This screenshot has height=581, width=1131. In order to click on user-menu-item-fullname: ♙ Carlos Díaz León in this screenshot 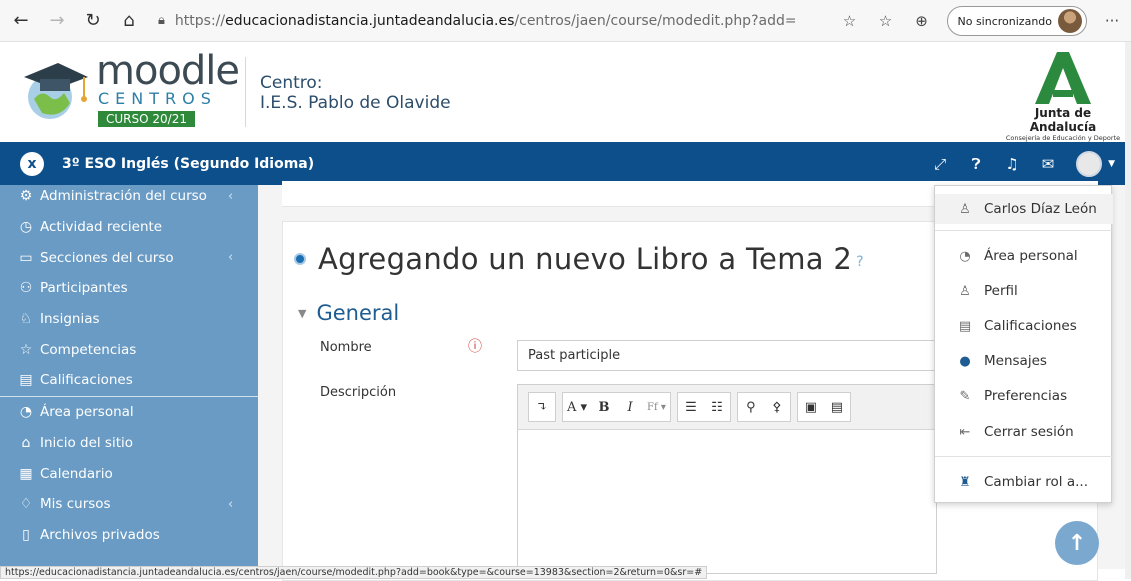, I will do `click(1024, 209)`.